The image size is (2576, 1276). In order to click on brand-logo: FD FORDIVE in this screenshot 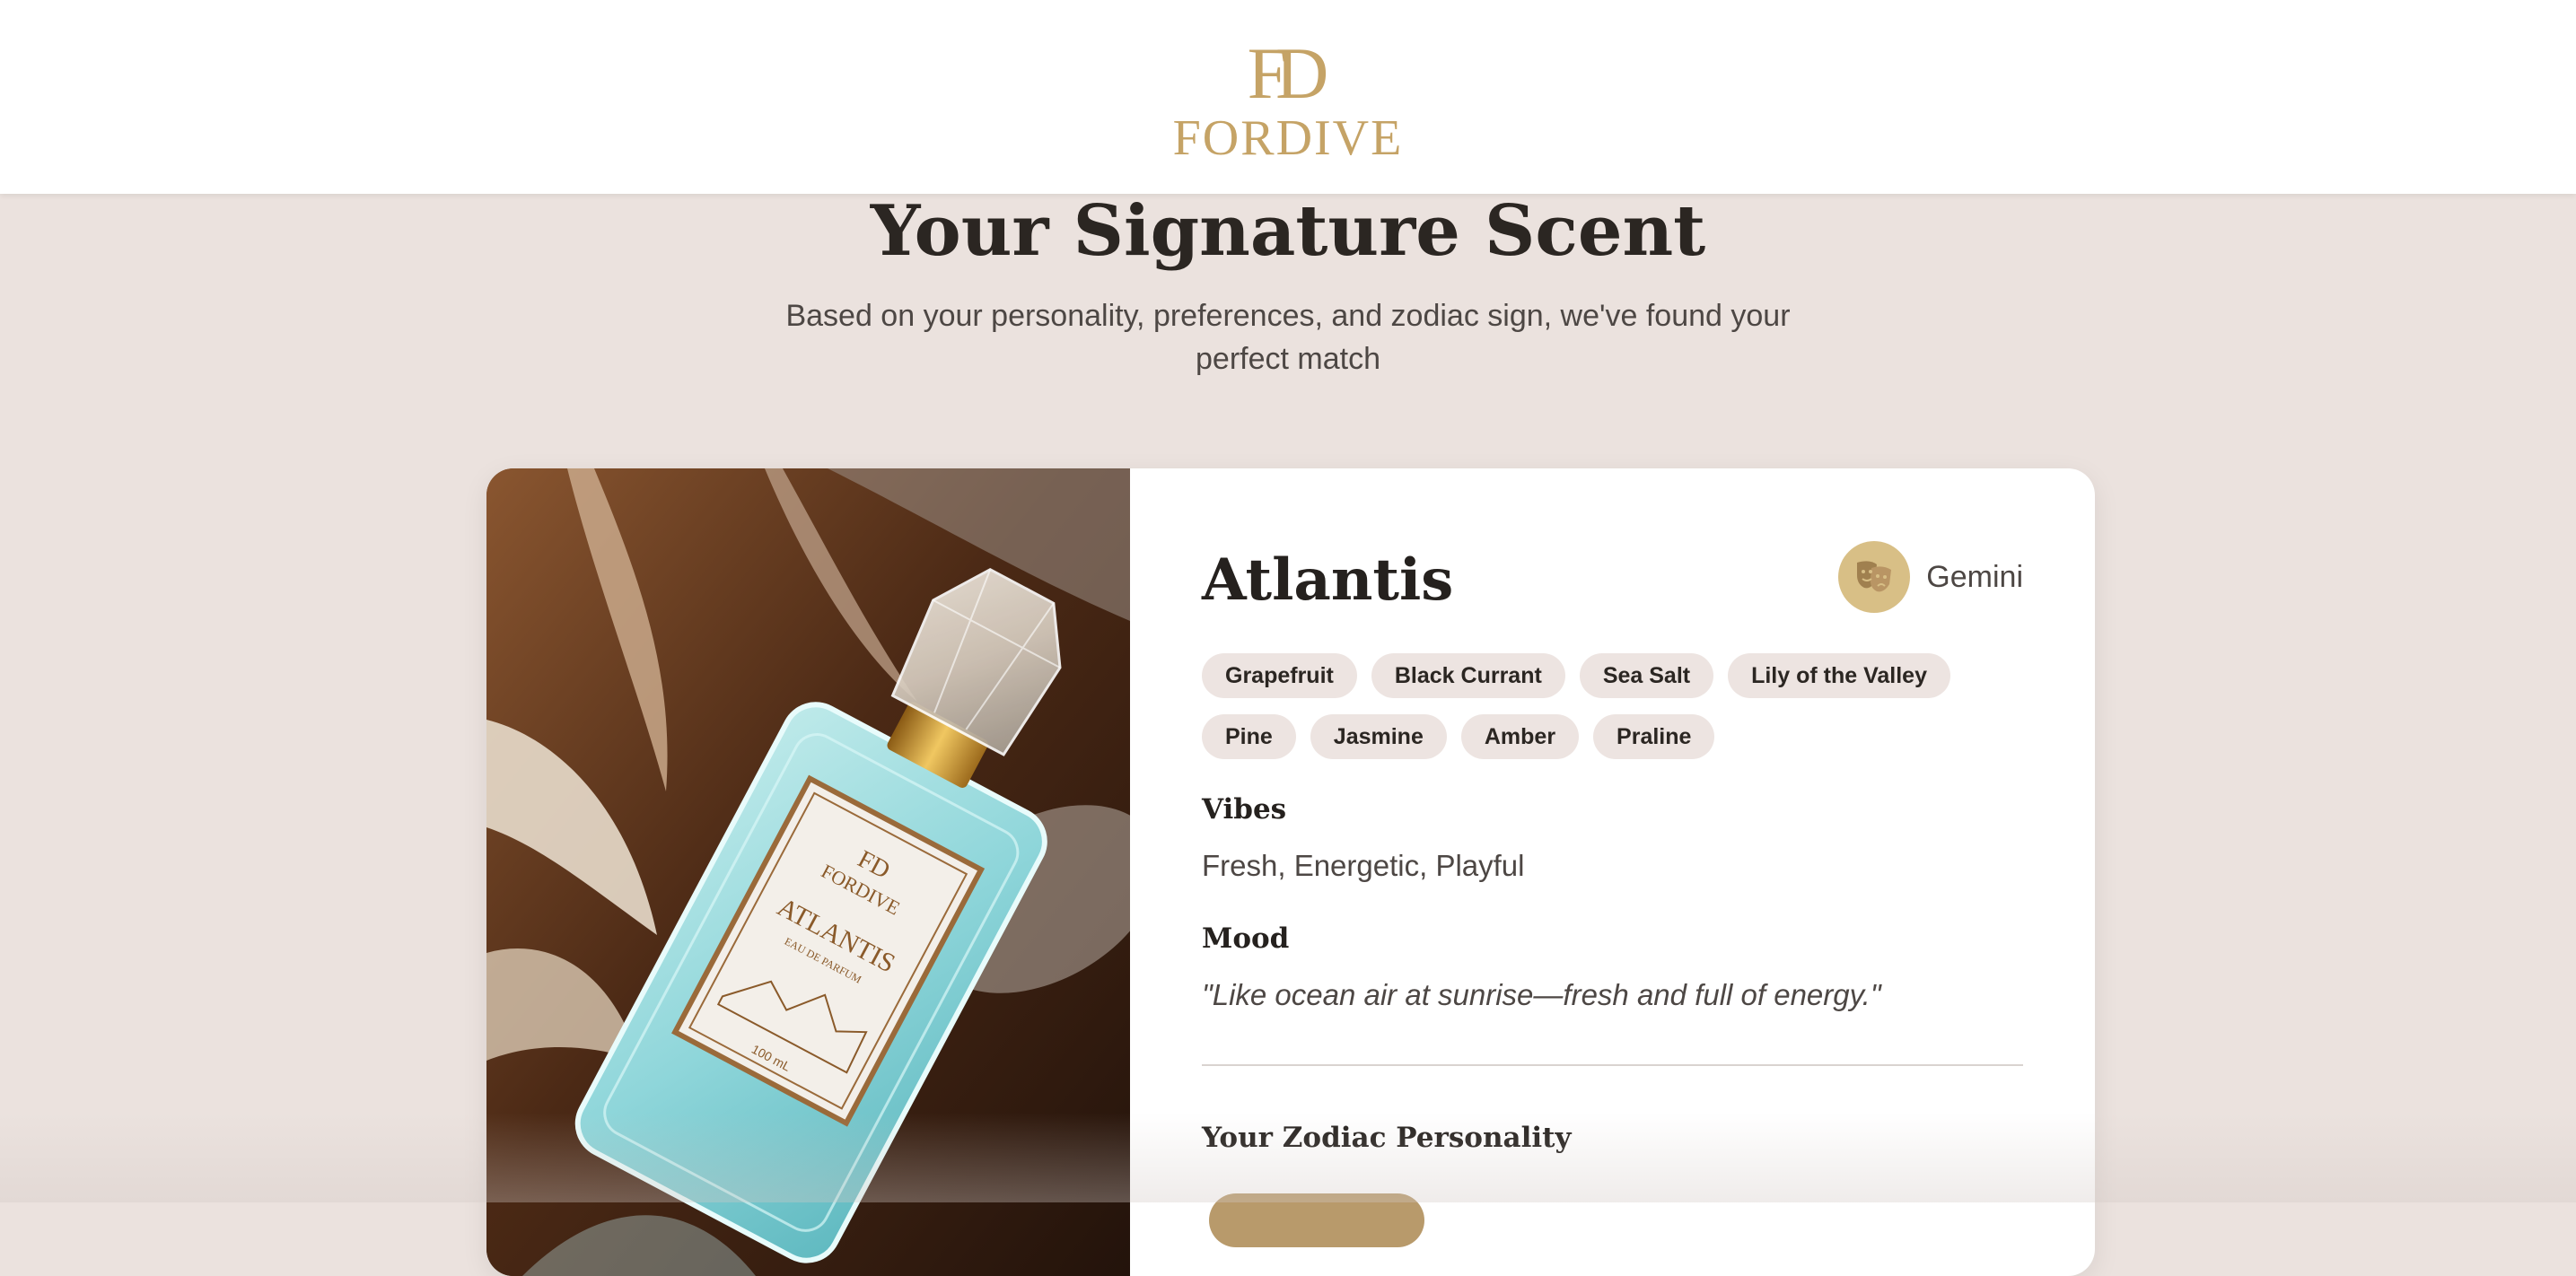, I will do `click(1288, 99)`.